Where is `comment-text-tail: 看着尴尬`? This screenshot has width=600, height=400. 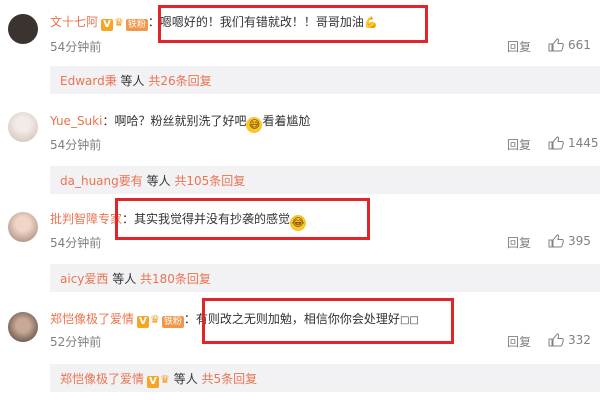
comment-text-tail: 看着尴尬 is located at coordinates (286, 121).